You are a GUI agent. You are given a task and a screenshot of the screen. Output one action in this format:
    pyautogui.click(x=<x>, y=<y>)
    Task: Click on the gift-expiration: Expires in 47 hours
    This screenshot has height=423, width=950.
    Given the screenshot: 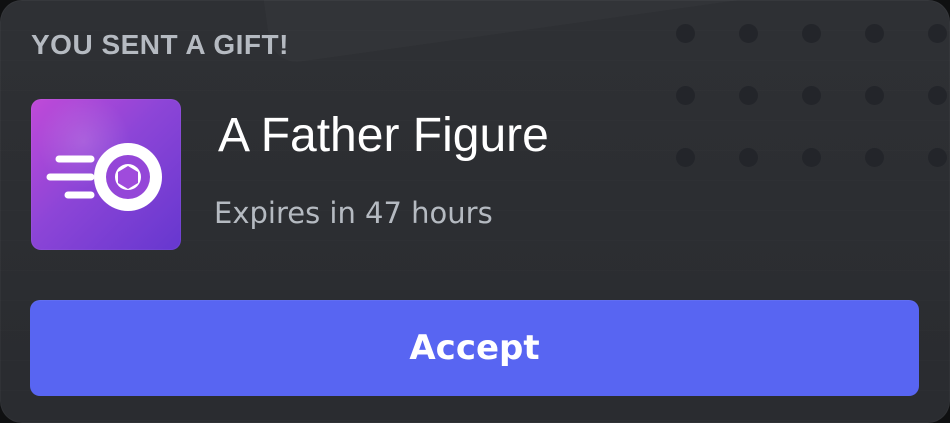 What is the action you would take?
    pyautogui.click(x=353, y=213)
    